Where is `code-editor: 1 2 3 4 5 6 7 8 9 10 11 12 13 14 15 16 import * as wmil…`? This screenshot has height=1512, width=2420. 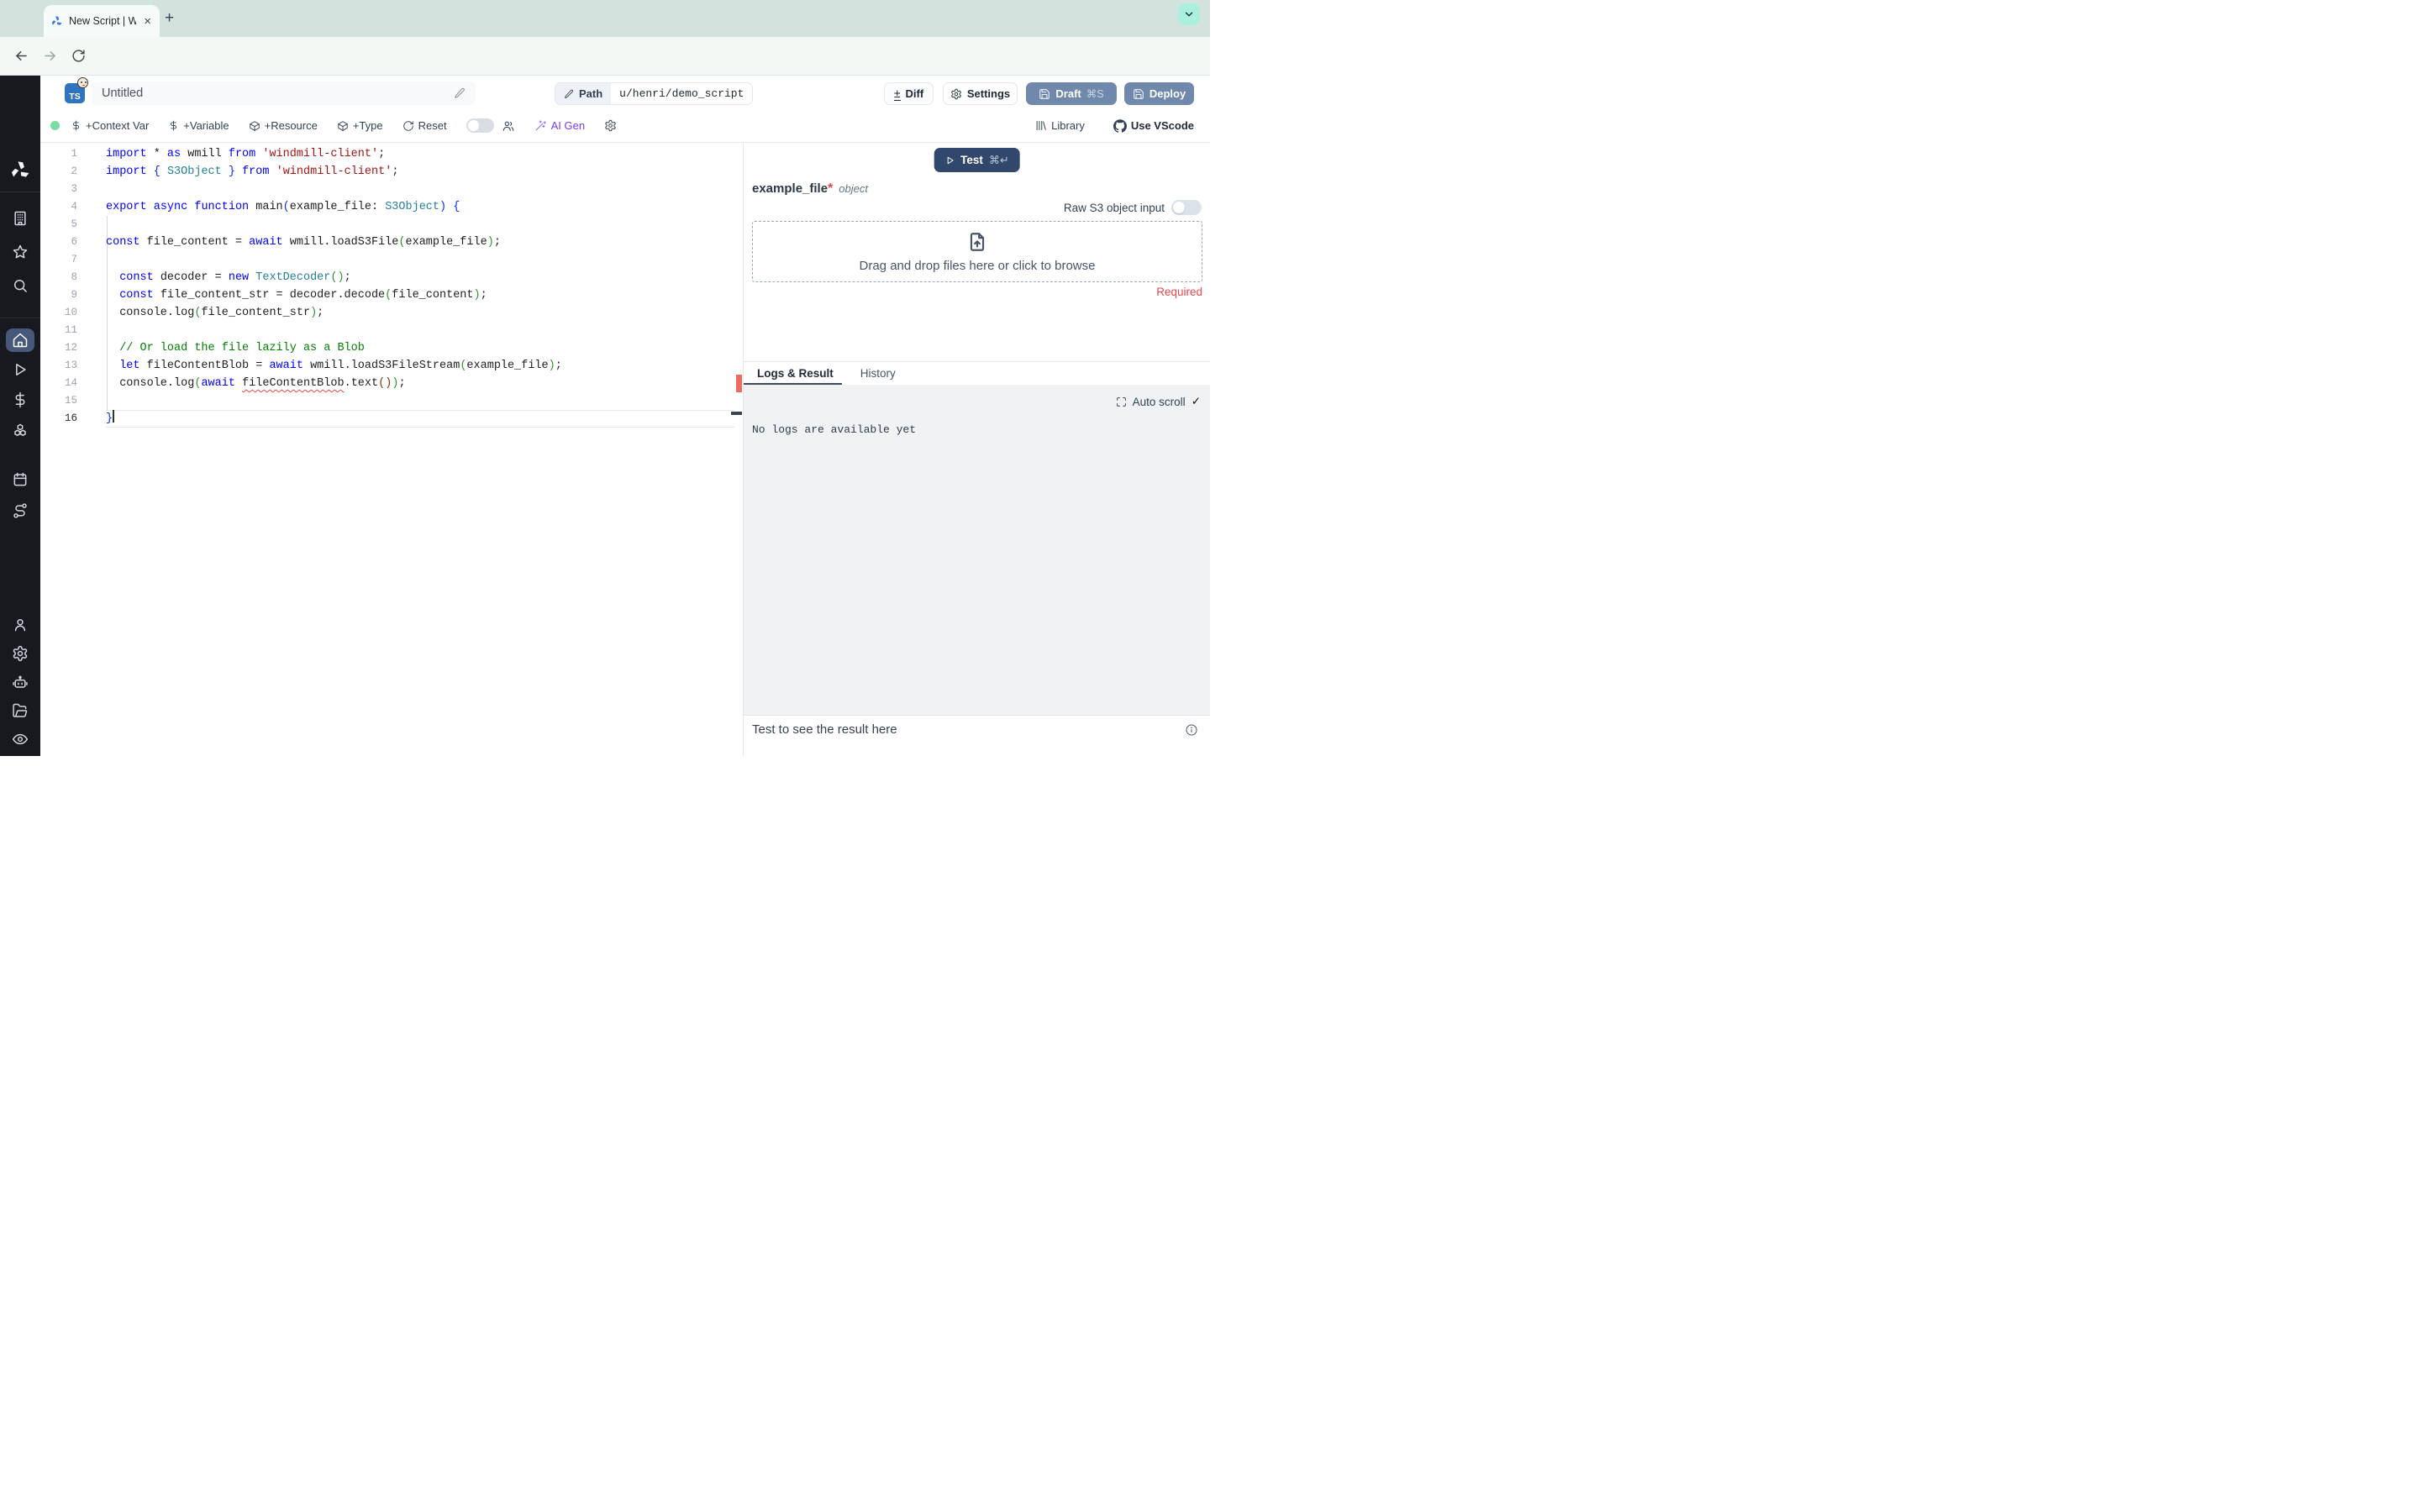 code-editor: 1 2 3 4 5 6 7 8 9 10 11 12 13 14 15 16 import * as wmil… is located at coordinates (391, 449).